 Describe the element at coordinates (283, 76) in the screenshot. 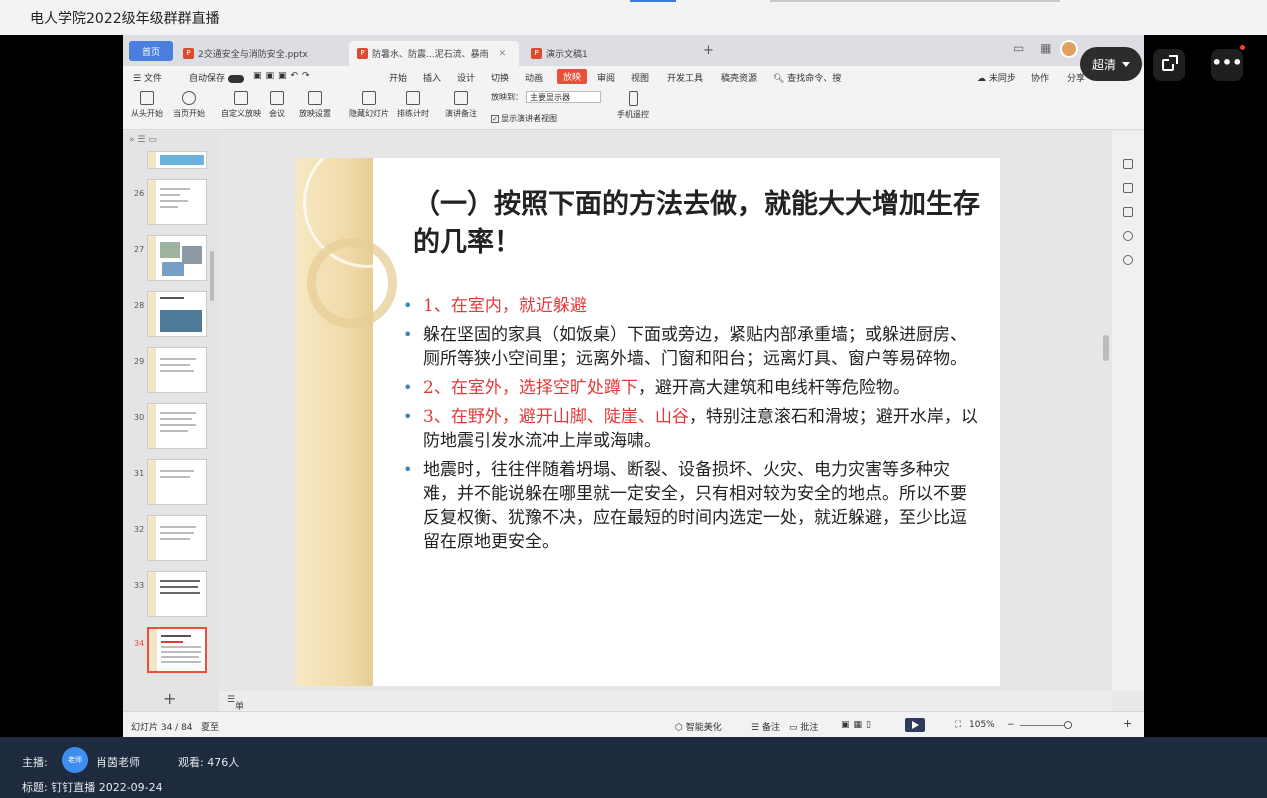

I see `quick-access-icons: ▣▣▣↶↷` at that location.